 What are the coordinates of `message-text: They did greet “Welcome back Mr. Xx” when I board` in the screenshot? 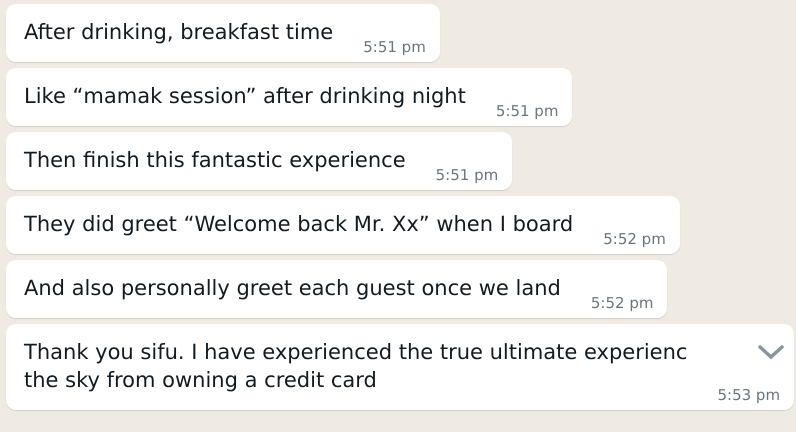 It's located at (299, 224).